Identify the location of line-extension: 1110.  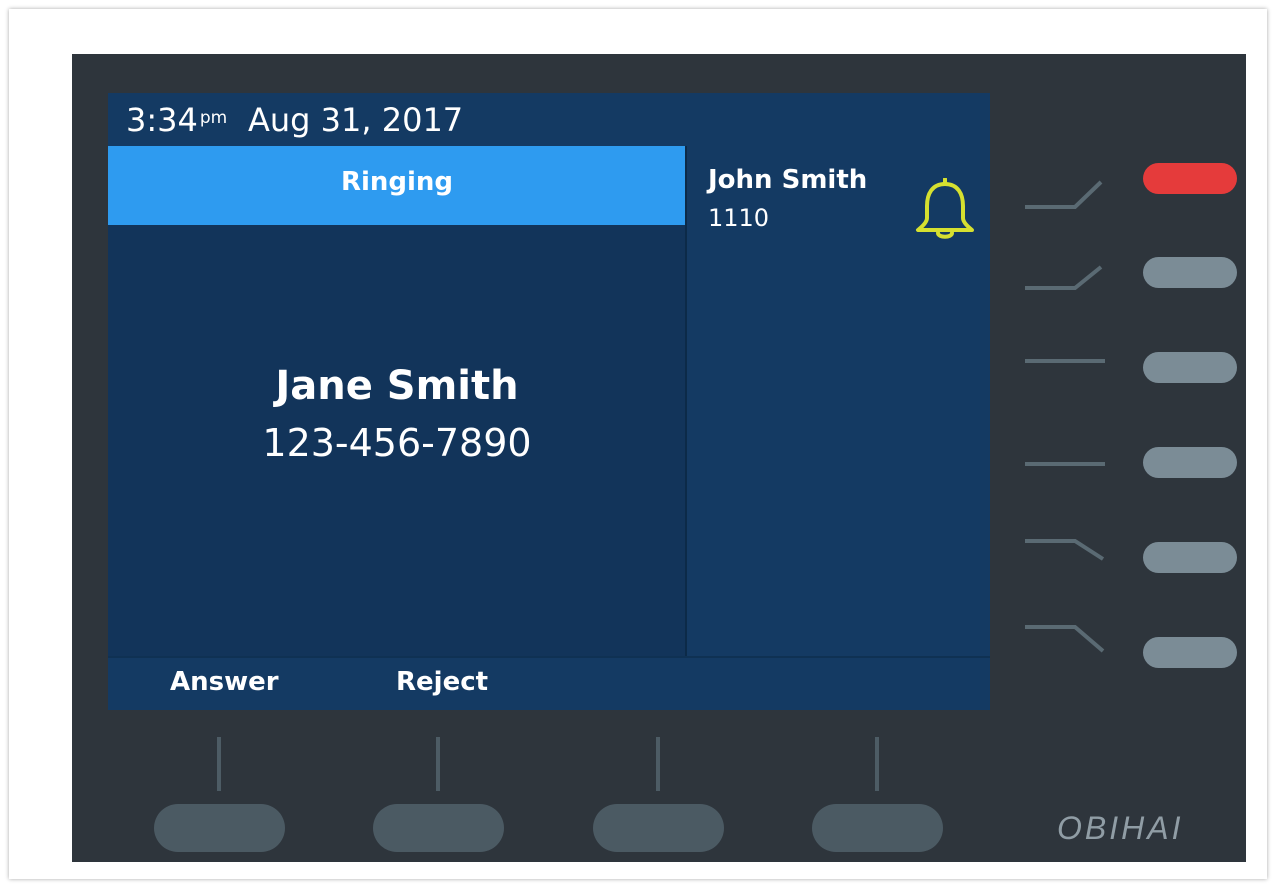
(739, 218).